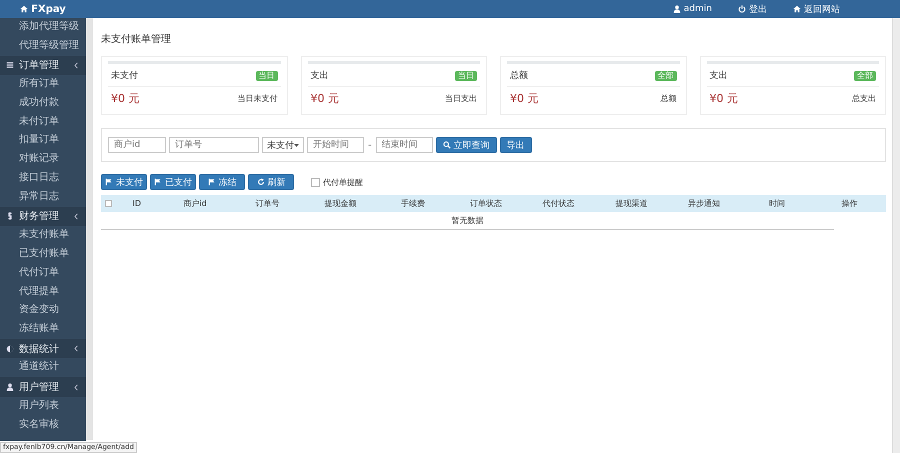 The image size is (900, 453). I want to click on page-title: 未支付账单管理, so click(136, 39).